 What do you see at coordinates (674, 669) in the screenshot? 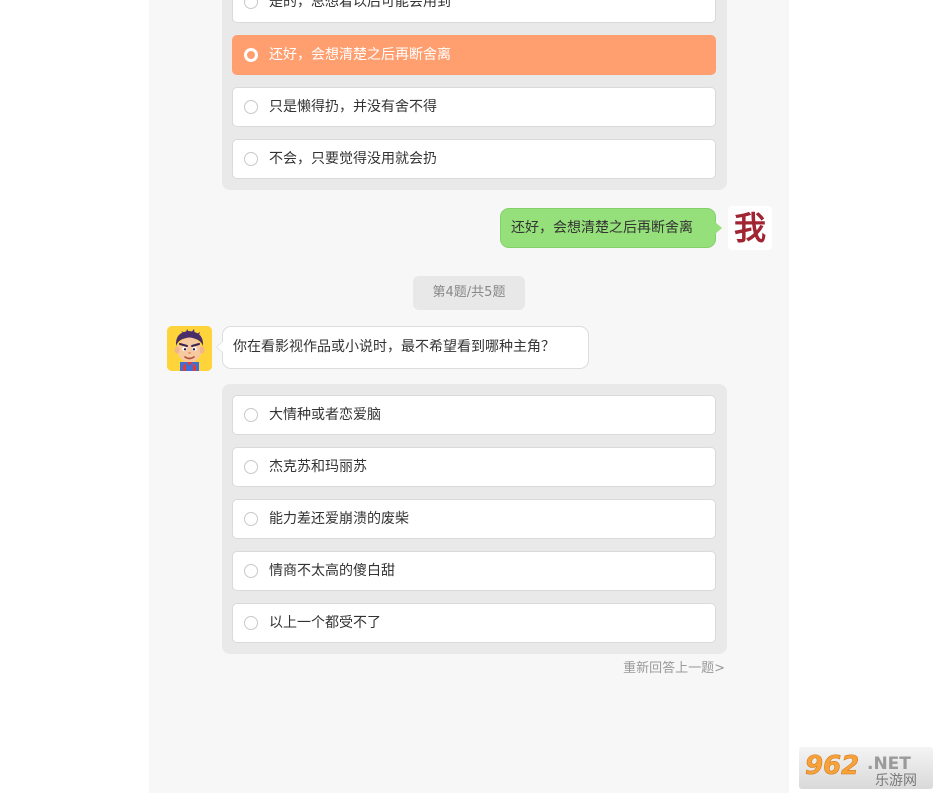
I see `redo-previous-link: 重新回答上一题>` at bounding box center [674, 669].